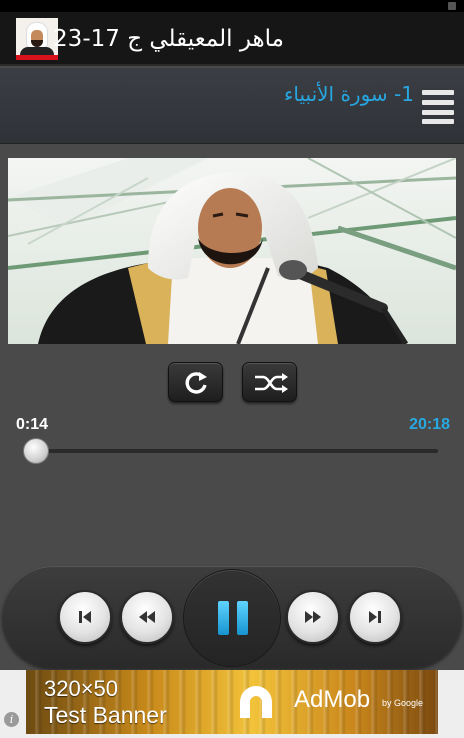  I want to click on track-title: 1- سورة الأنبياء, so click(349, 94).